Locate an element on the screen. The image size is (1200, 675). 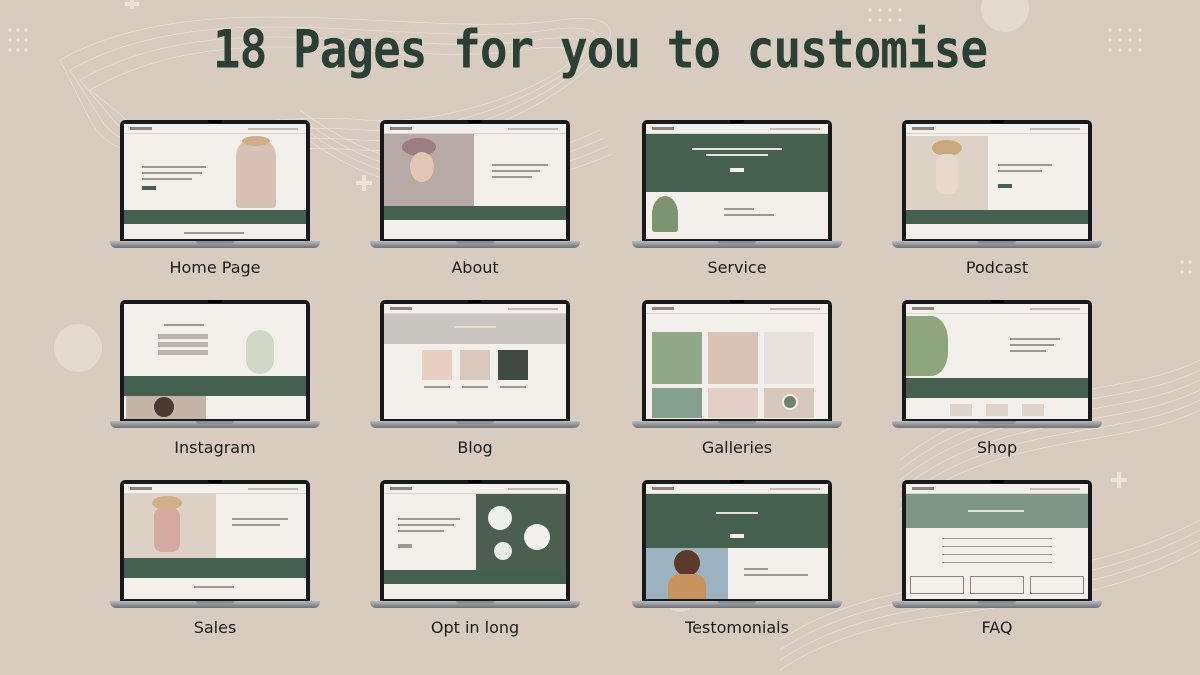
page-label: Instagram is located at coordinates (215, 447).